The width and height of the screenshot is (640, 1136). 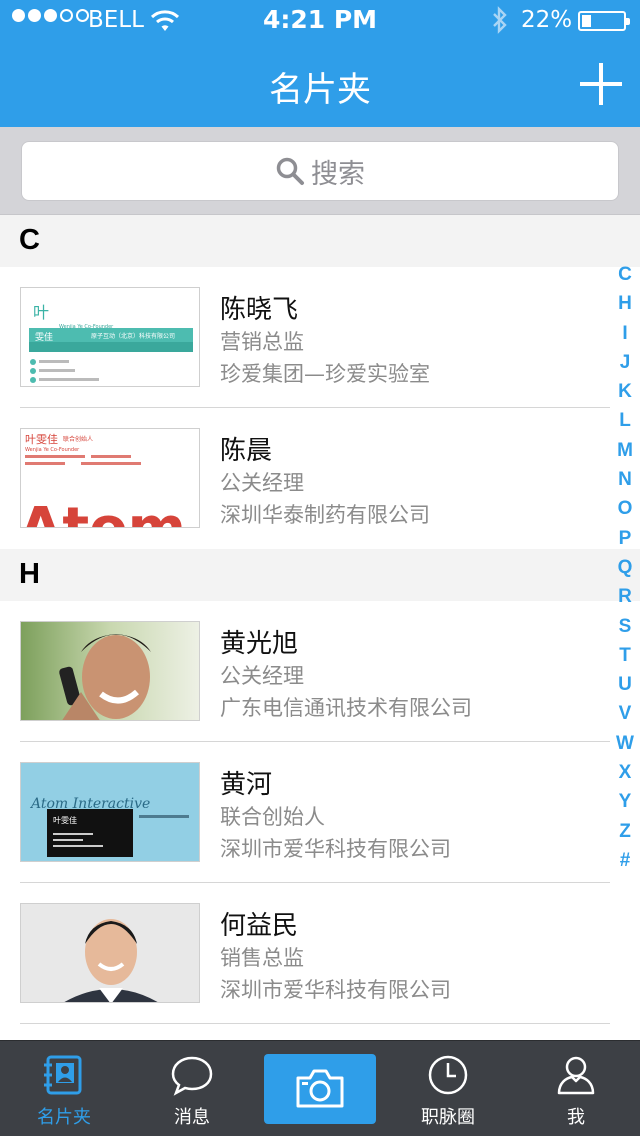 I want to click on index-letter: C, so click(x=625, y=278).